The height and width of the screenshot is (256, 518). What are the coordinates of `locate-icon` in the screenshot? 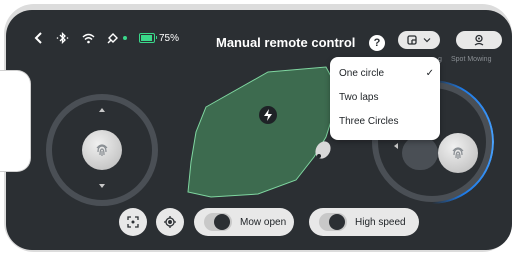 It's located at (170, 222).